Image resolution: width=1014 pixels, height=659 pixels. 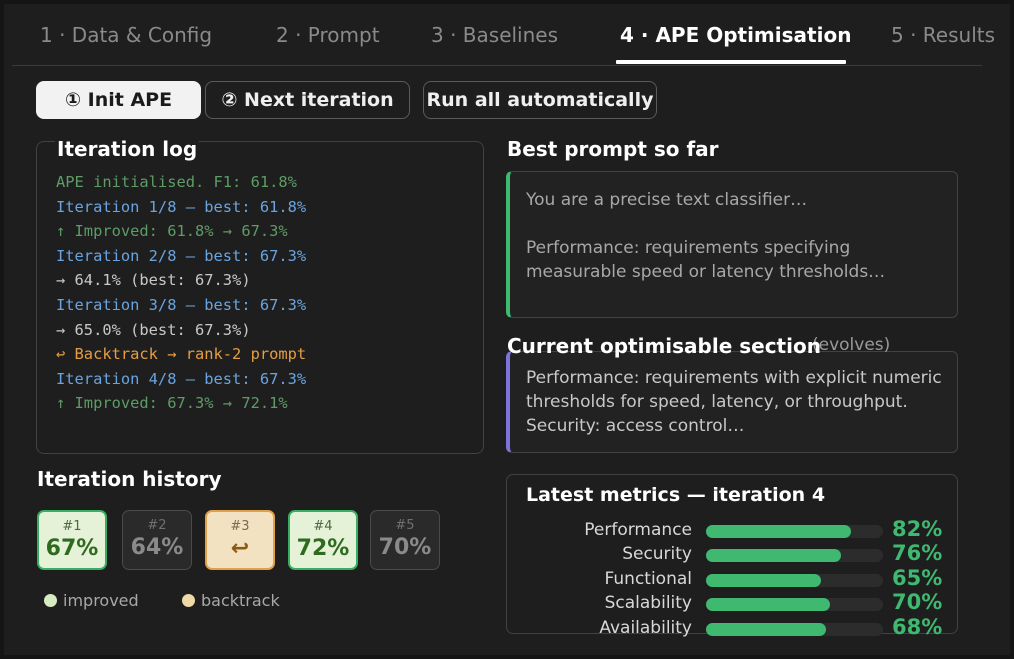 I want to click on log-line: ↑ Improved: 61.8% → 67.3%, so click(x=172, y=231).